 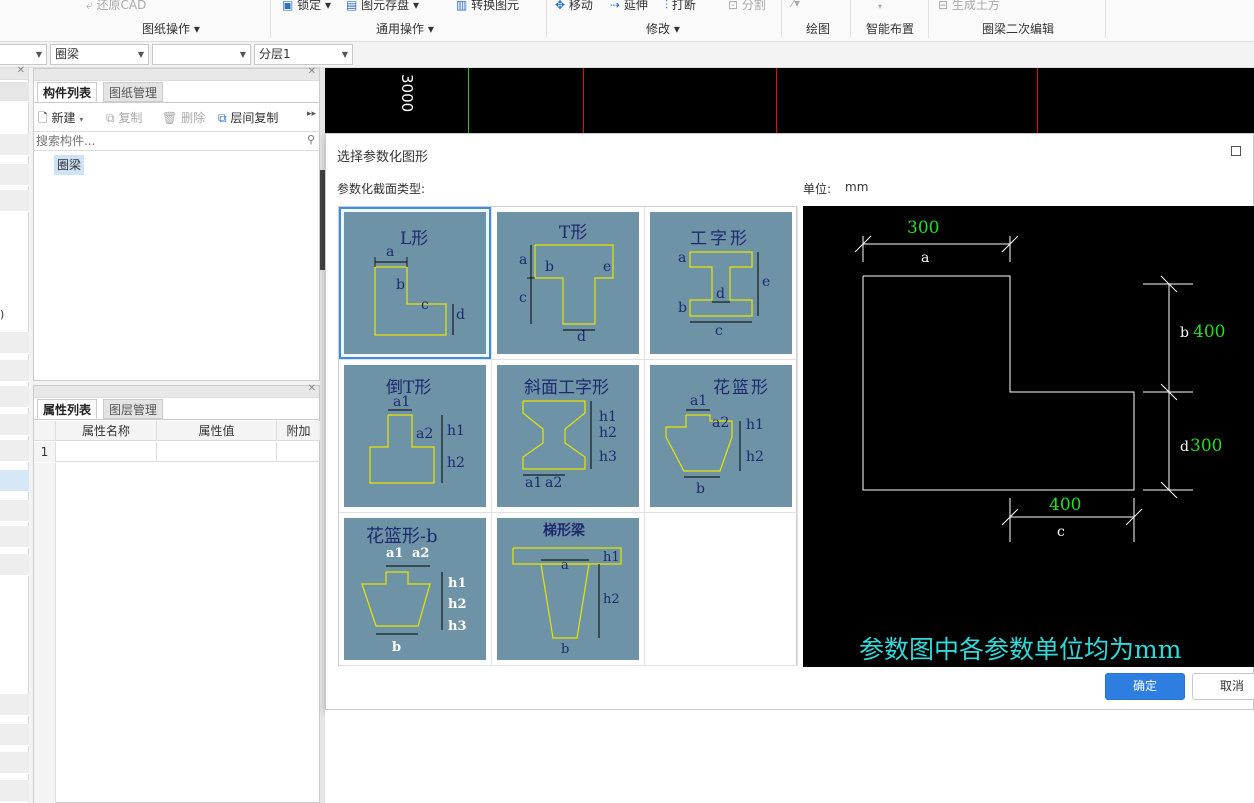 What do you see at coordinates (248, 117) in the screenshot?
I see `floor-copy-button: ⧉ 层间复制` at bounding box center [248, 117].